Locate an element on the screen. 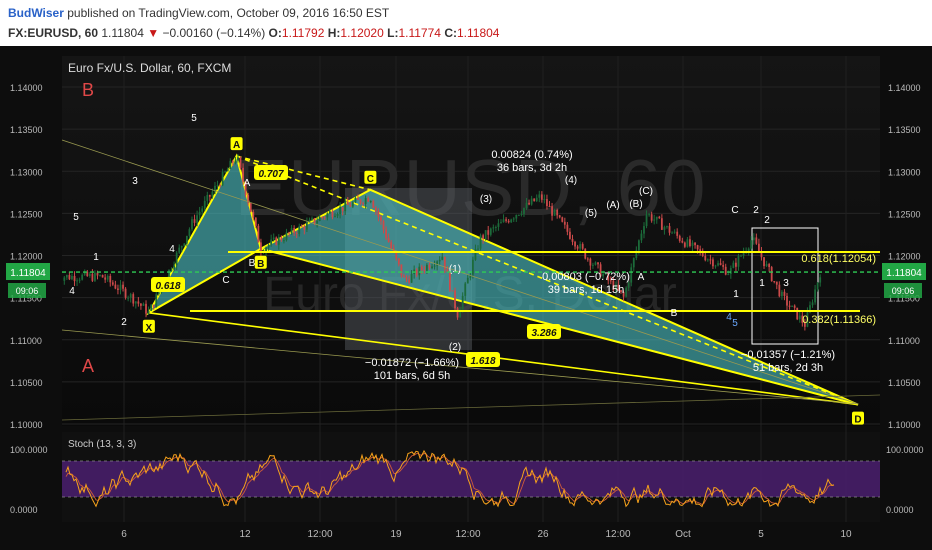 This screenshot has height=550, width=932. stoch-tick-left: 0.0000 is located at coordinates (24, 510).